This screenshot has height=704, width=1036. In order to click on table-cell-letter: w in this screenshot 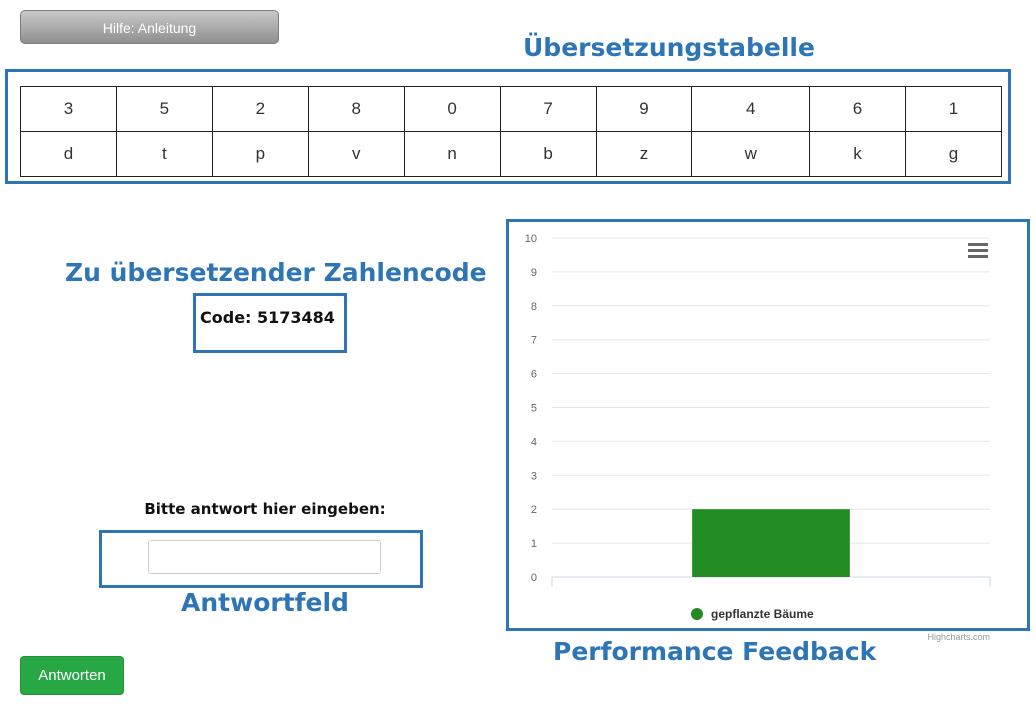, I will do `click(751, 154)`.